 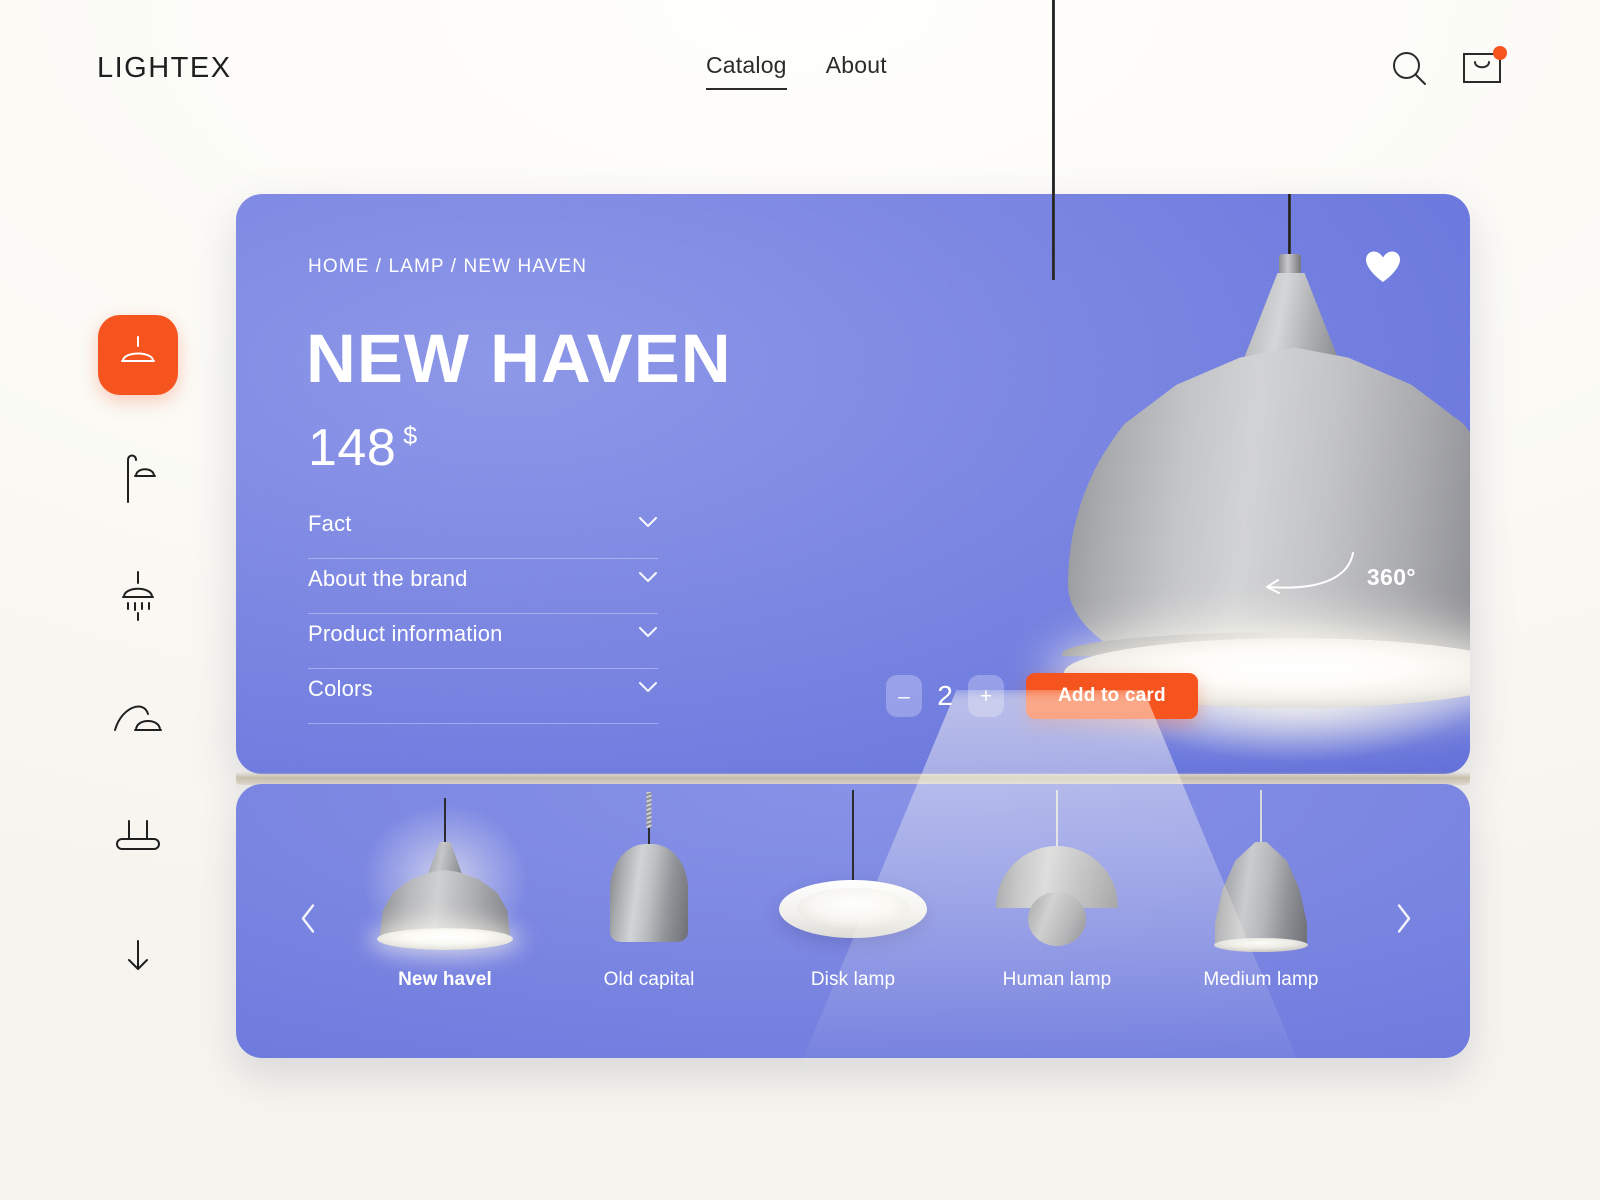 I want to click on carousel-item-label: Human lamp, so click(x=1057, y=979).